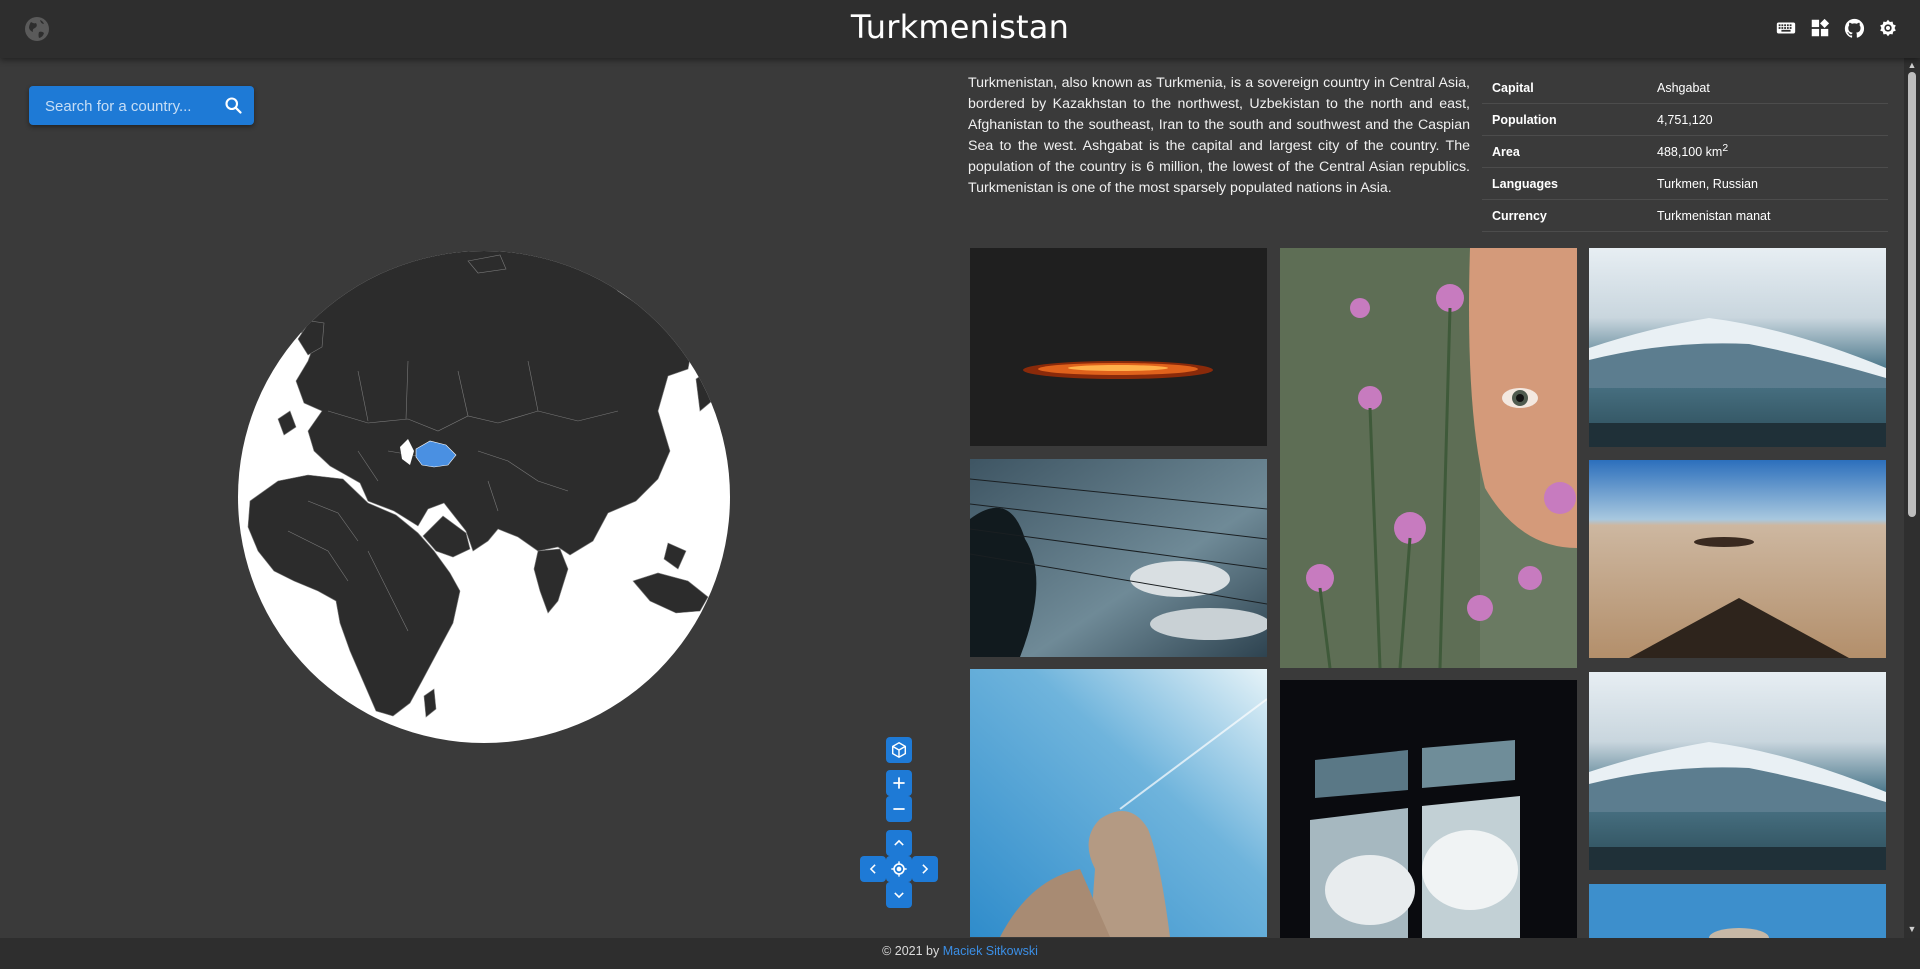 This screenshot has height=969, width=1920. Describe the element at coordinates (925, 869) in the screenshot. I see `pan-right-icon` at that location.